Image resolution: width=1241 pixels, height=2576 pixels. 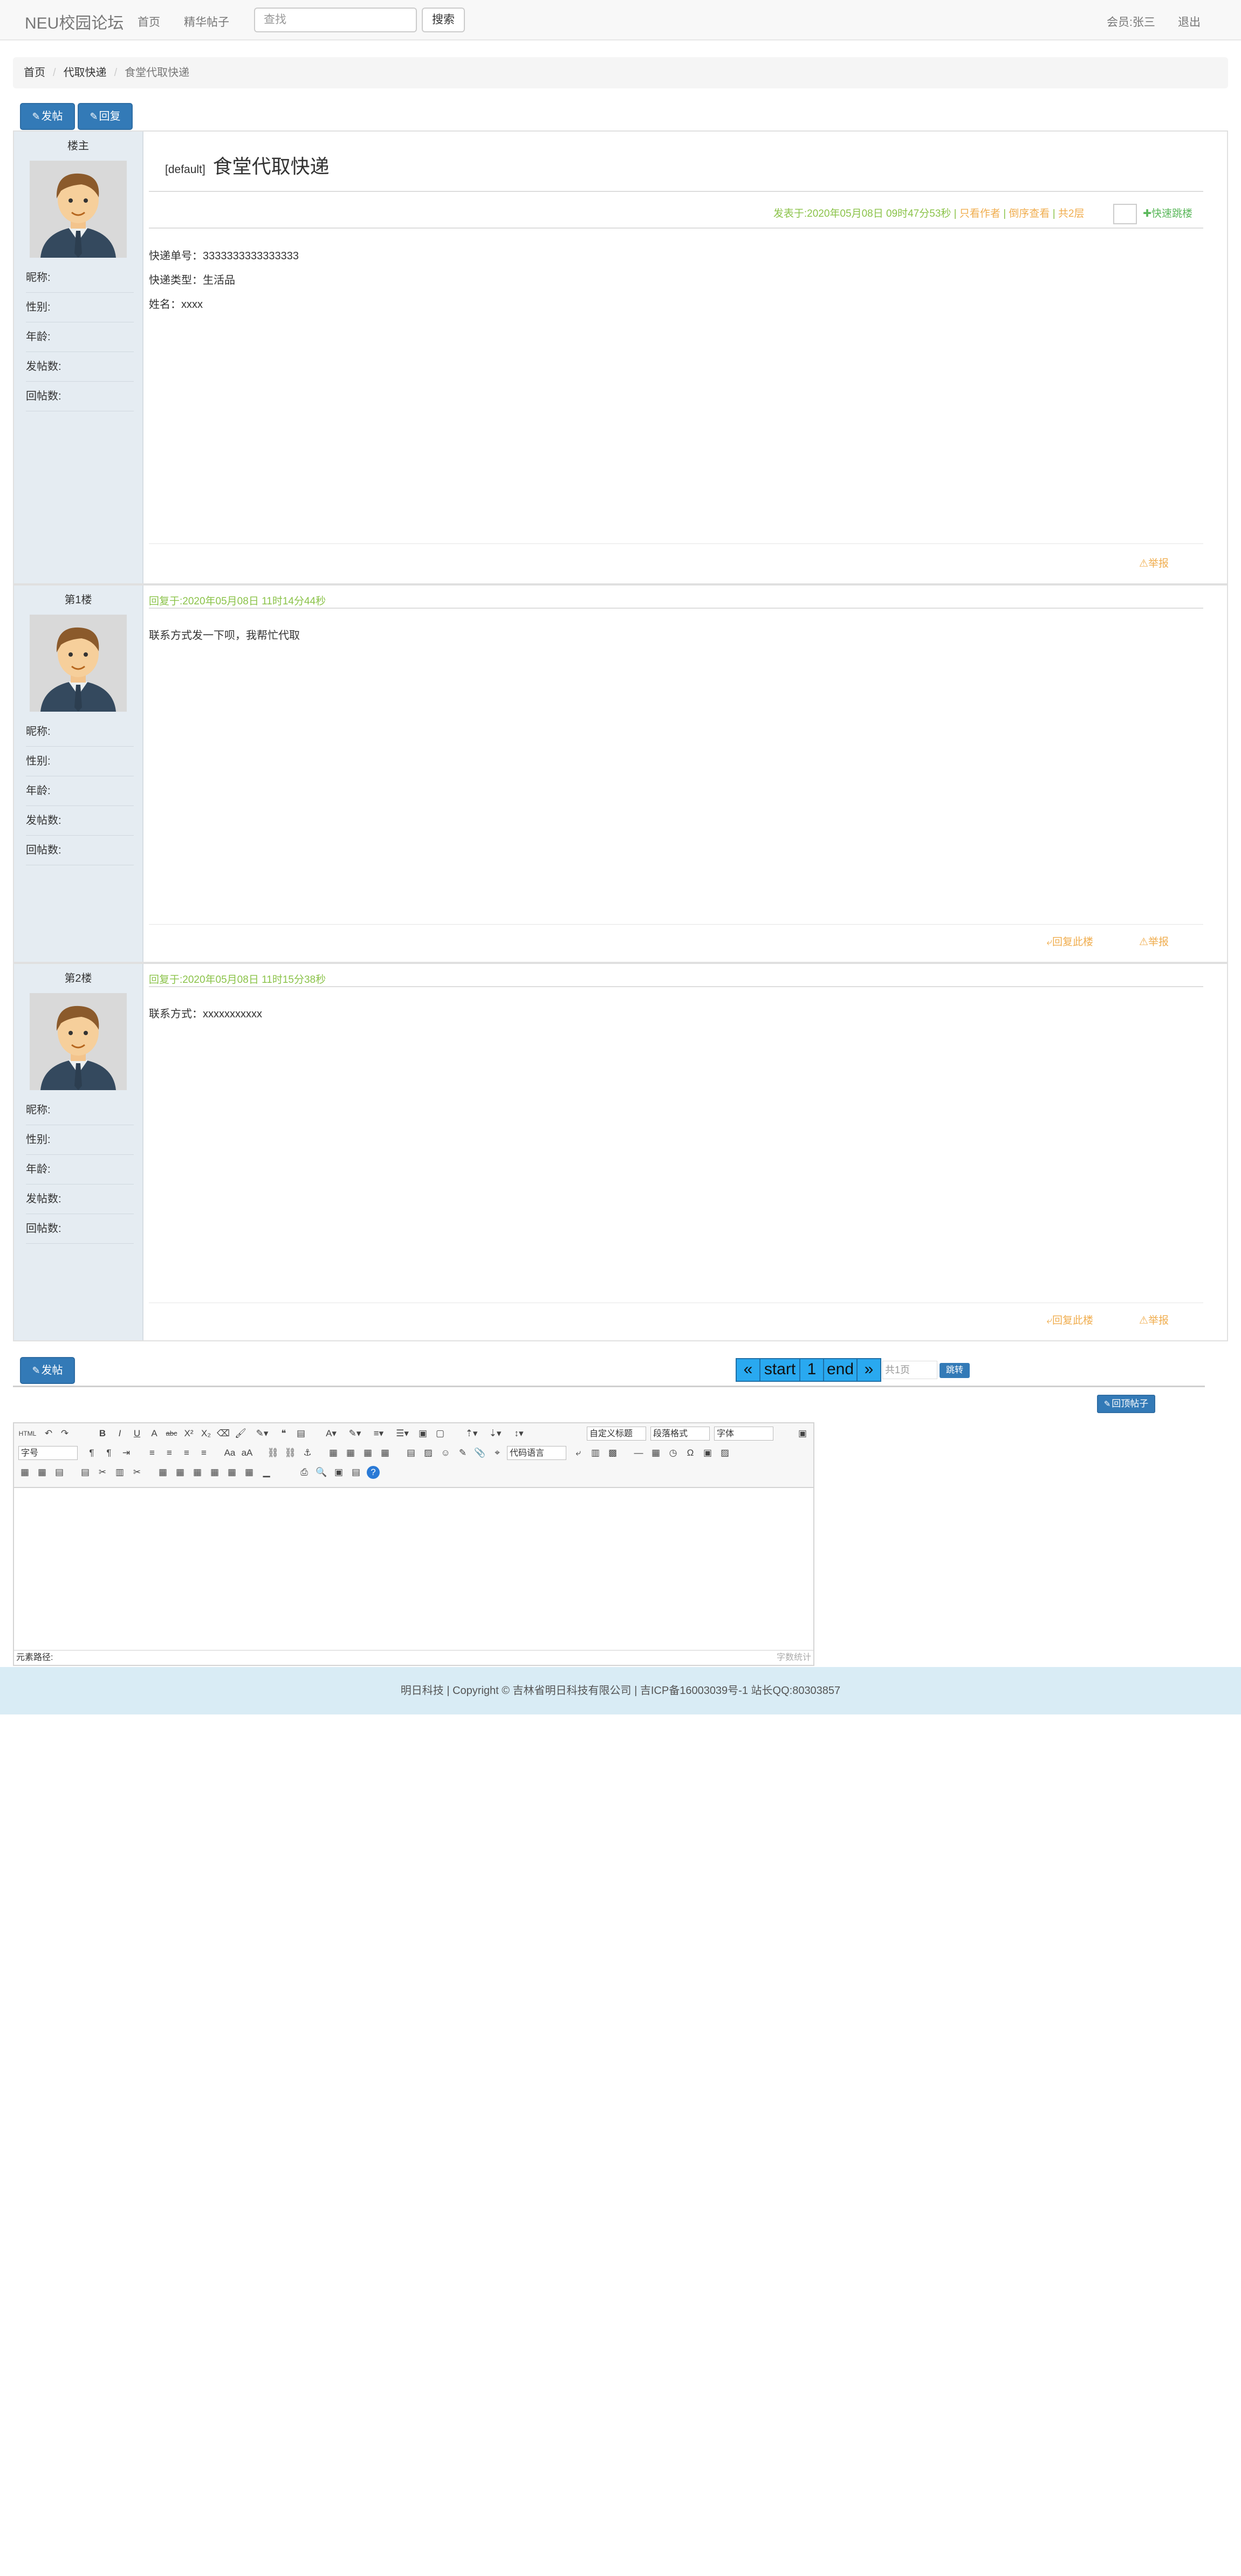 What do you see at coordinates (519, 1433) in the screenshot?
I see `line-height-icon: ↕▾` at bounding box center [519, 1433].